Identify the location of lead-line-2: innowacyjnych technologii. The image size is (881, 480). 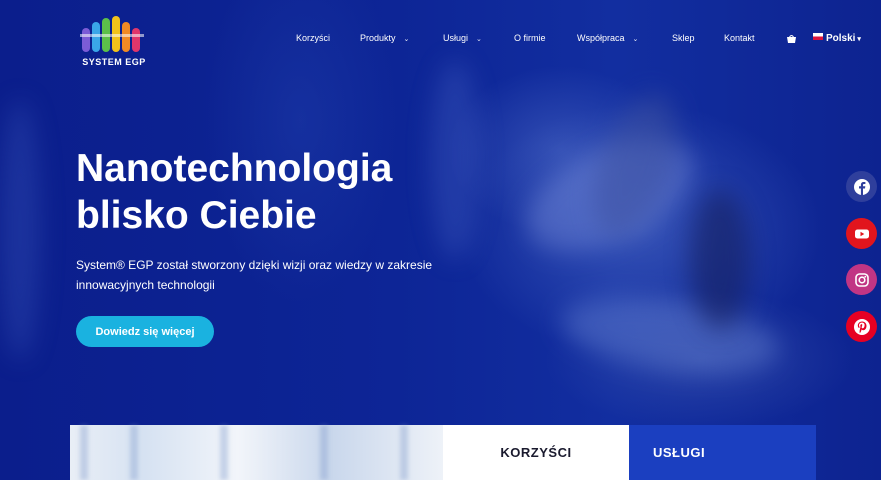
(145, 285).